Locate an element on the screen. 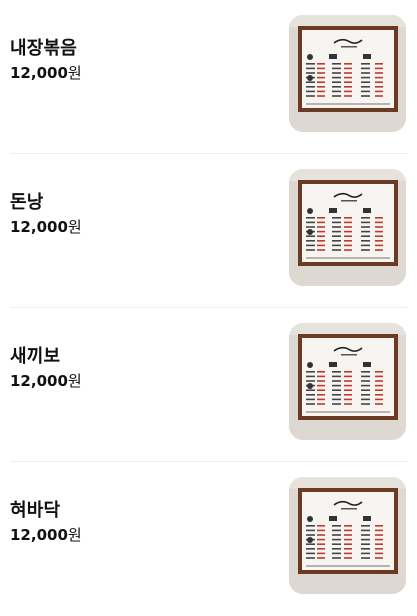  menu-item-name: 혀바닥 is located at coordinates (35, 510).